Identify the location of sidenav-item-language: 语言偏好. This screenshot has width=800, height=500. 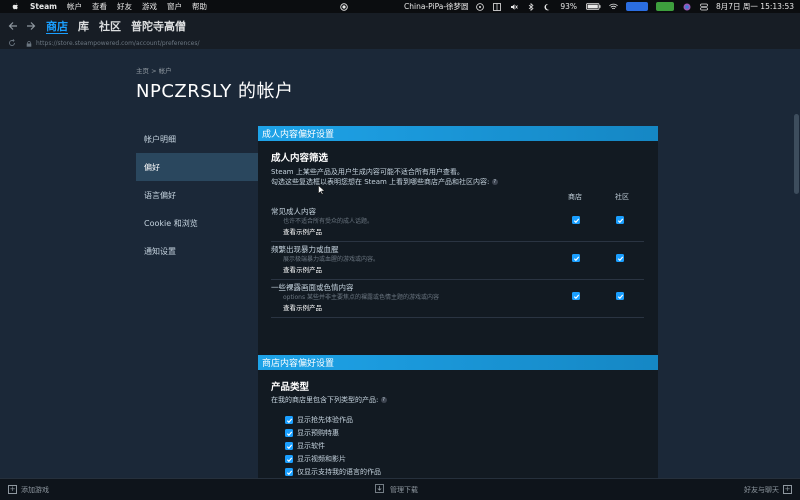
(197, 195).